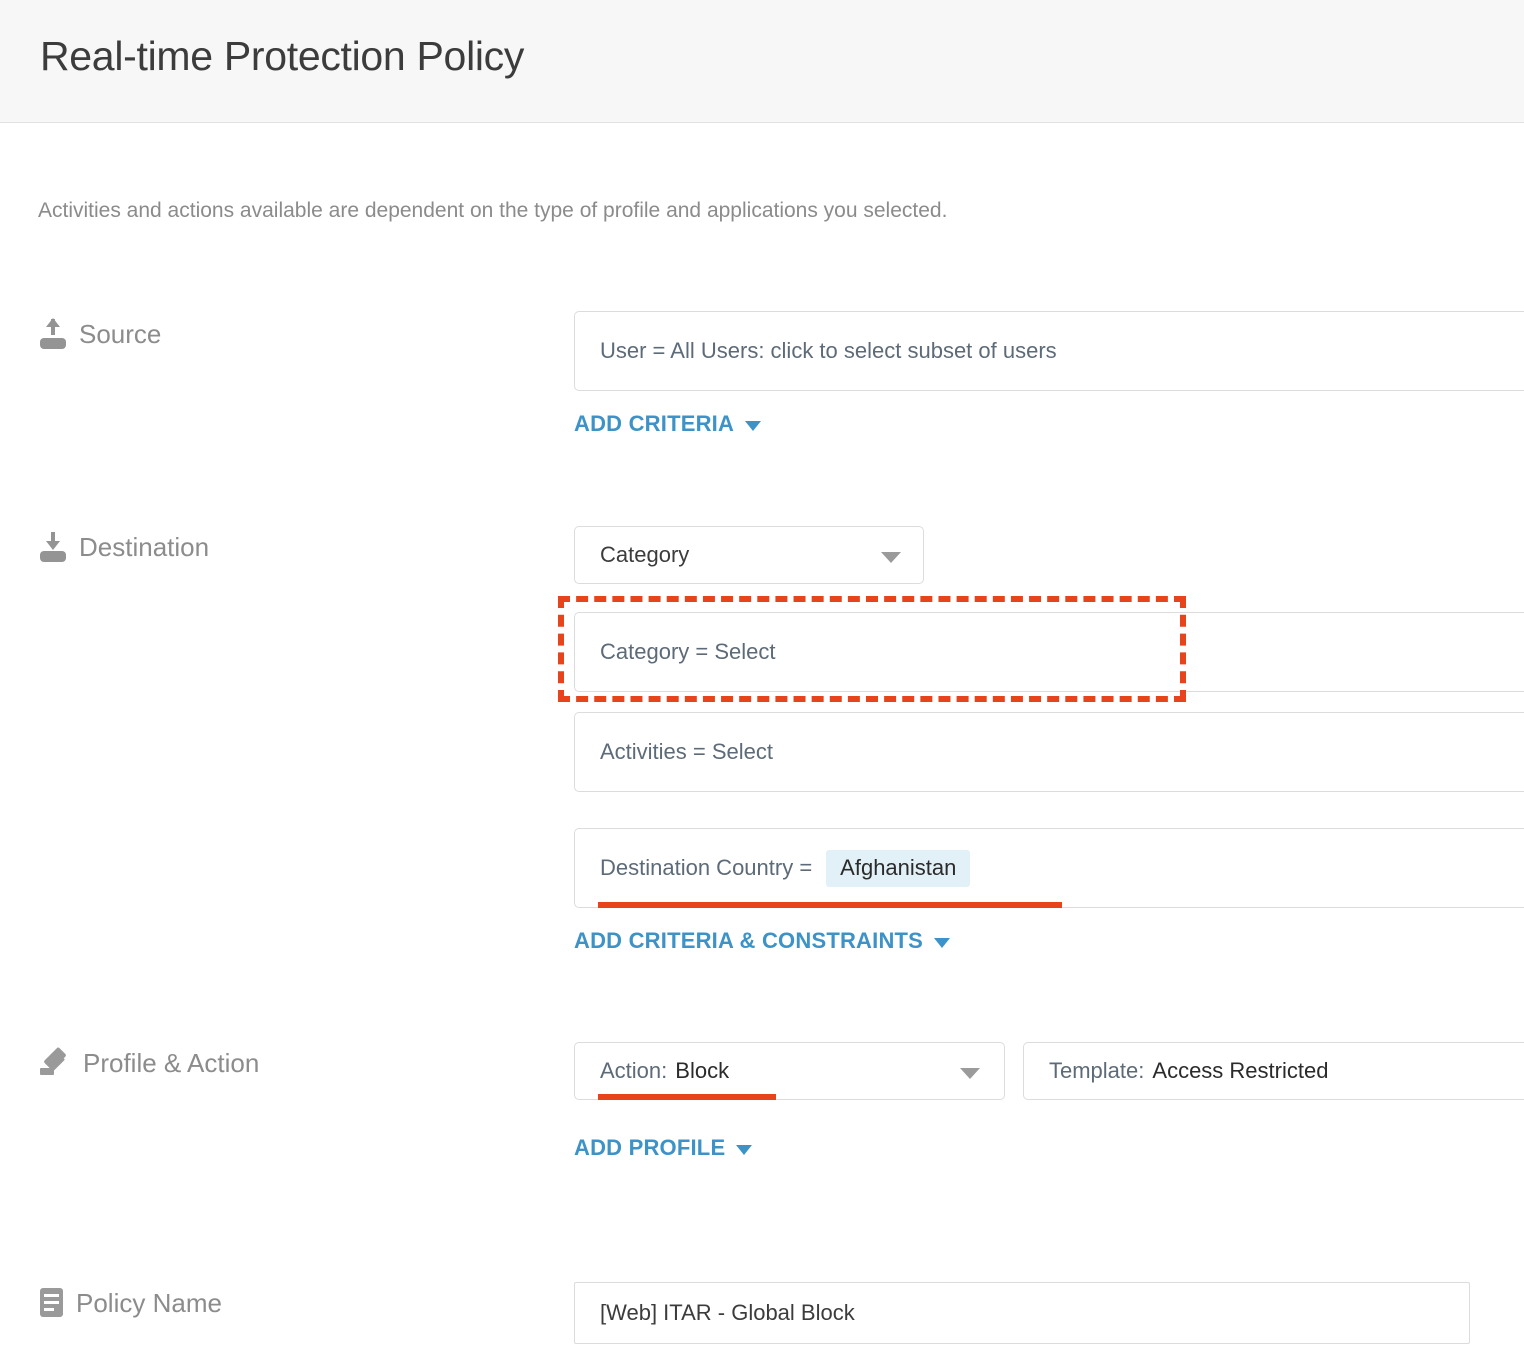 This screenshot has width=1524, height=1368. I want to click on policy-name-value: [Web] ITAR - Global Block, so click(727, 1312).